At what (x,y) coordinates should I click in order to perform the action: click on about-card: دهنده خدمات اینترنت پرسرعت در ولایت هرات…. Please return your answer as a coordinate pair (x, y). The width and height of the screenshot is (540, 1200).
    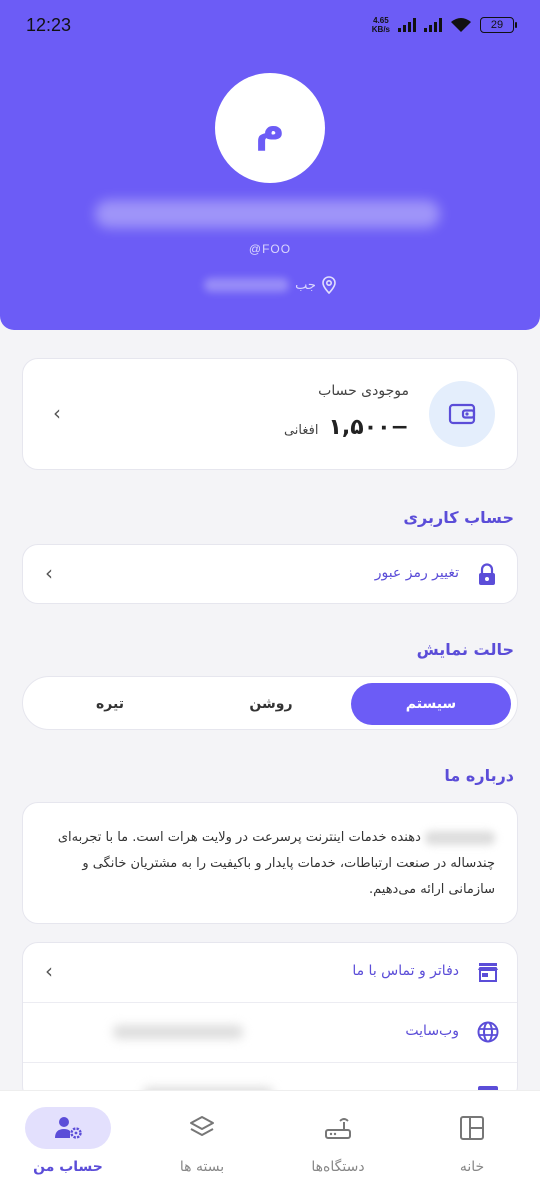
    Looking at the image, I should click on (270, 863).